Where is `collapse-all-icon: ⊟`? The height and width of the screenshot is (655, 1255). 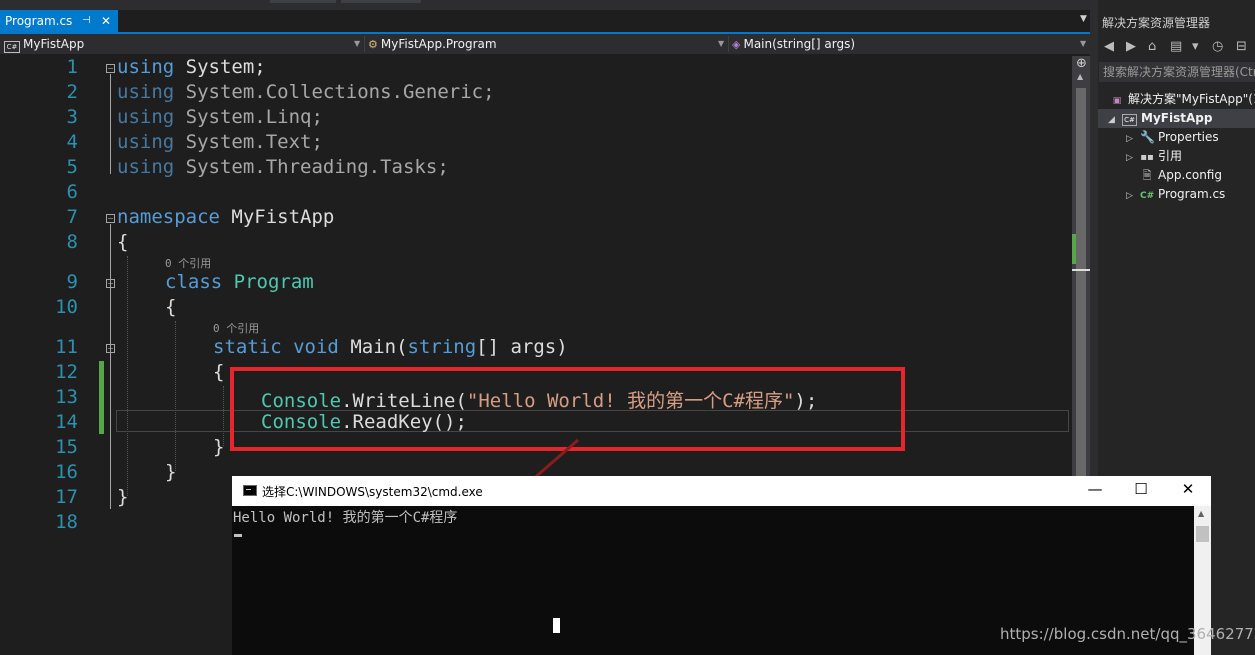 collapse-all-icon: ⊟ is located at coordinates (1241, 46).